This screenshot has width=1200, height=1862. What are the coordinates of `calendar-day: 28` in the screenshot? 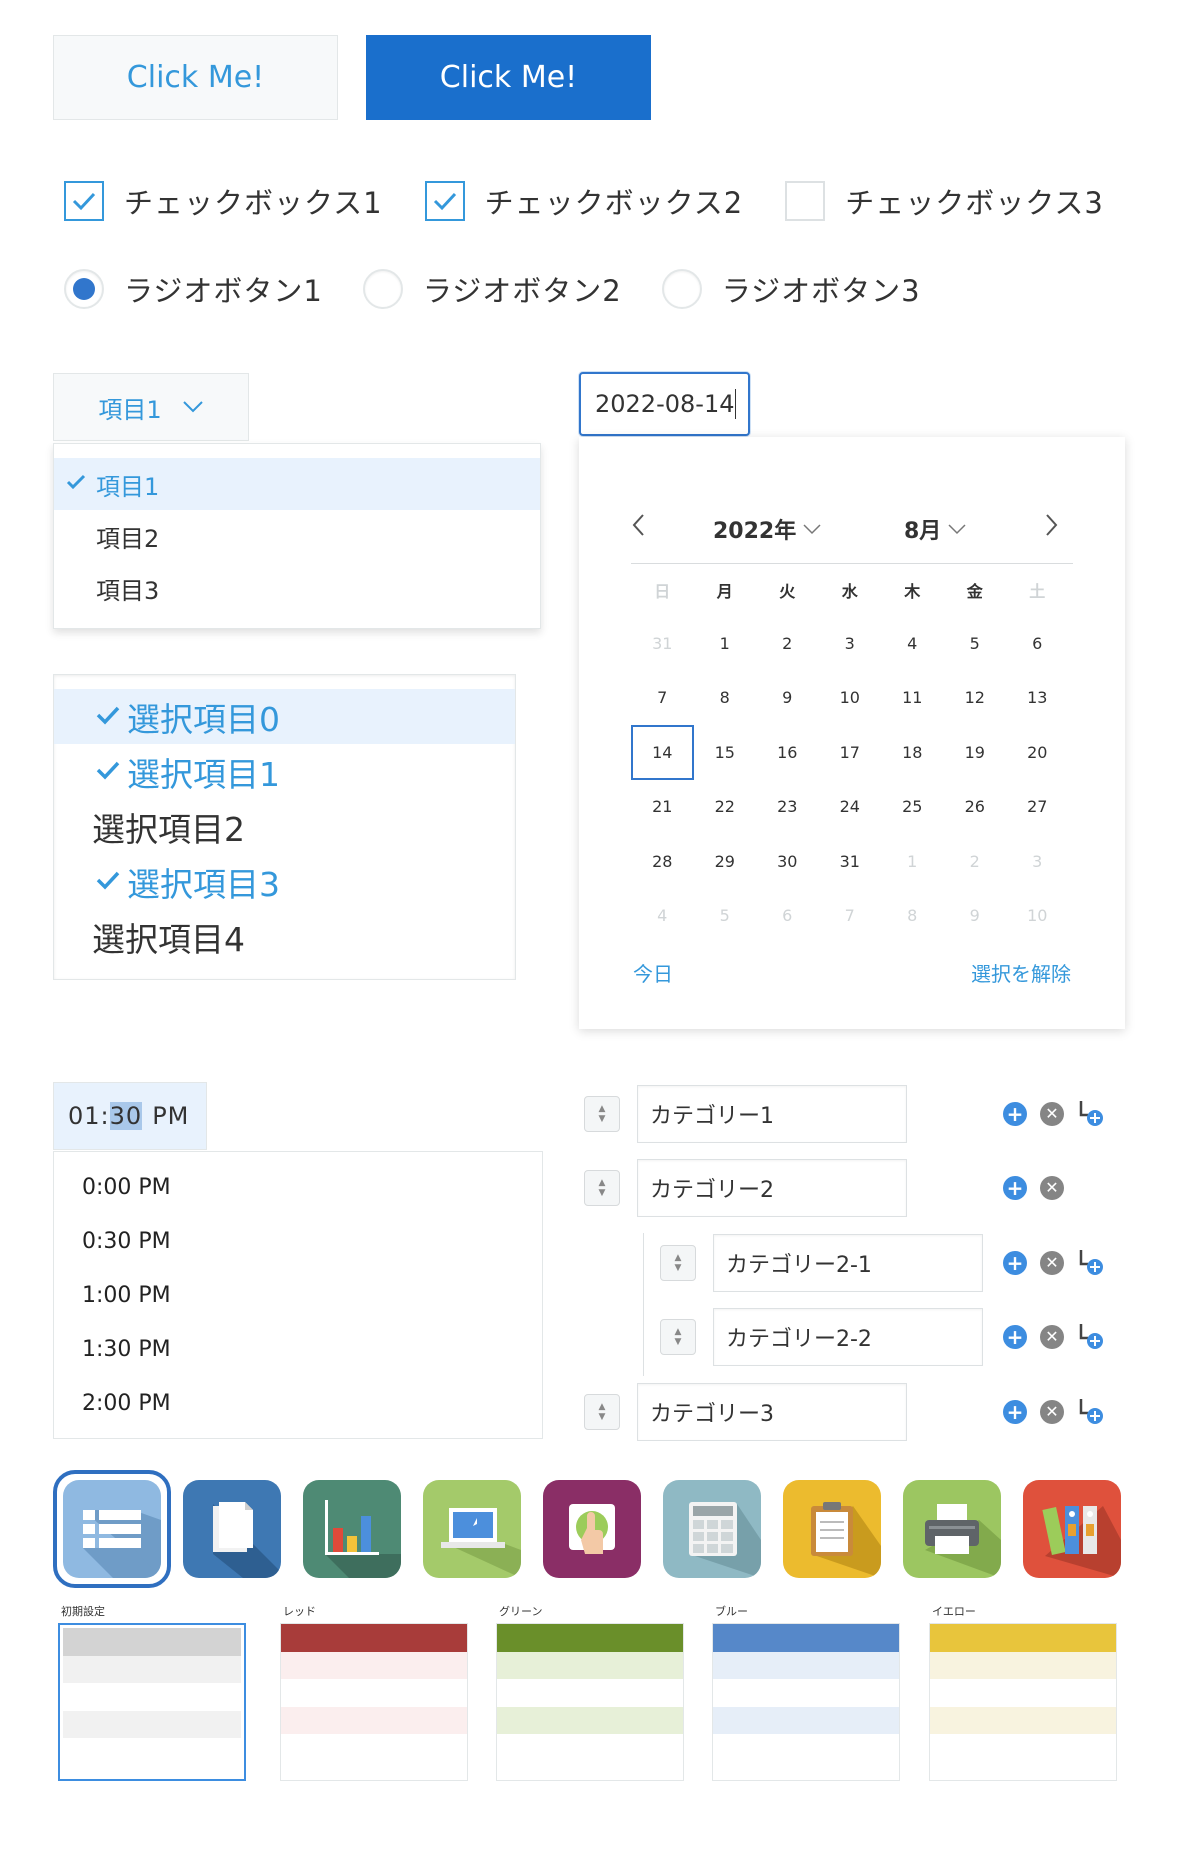 It's located at (662, 861).